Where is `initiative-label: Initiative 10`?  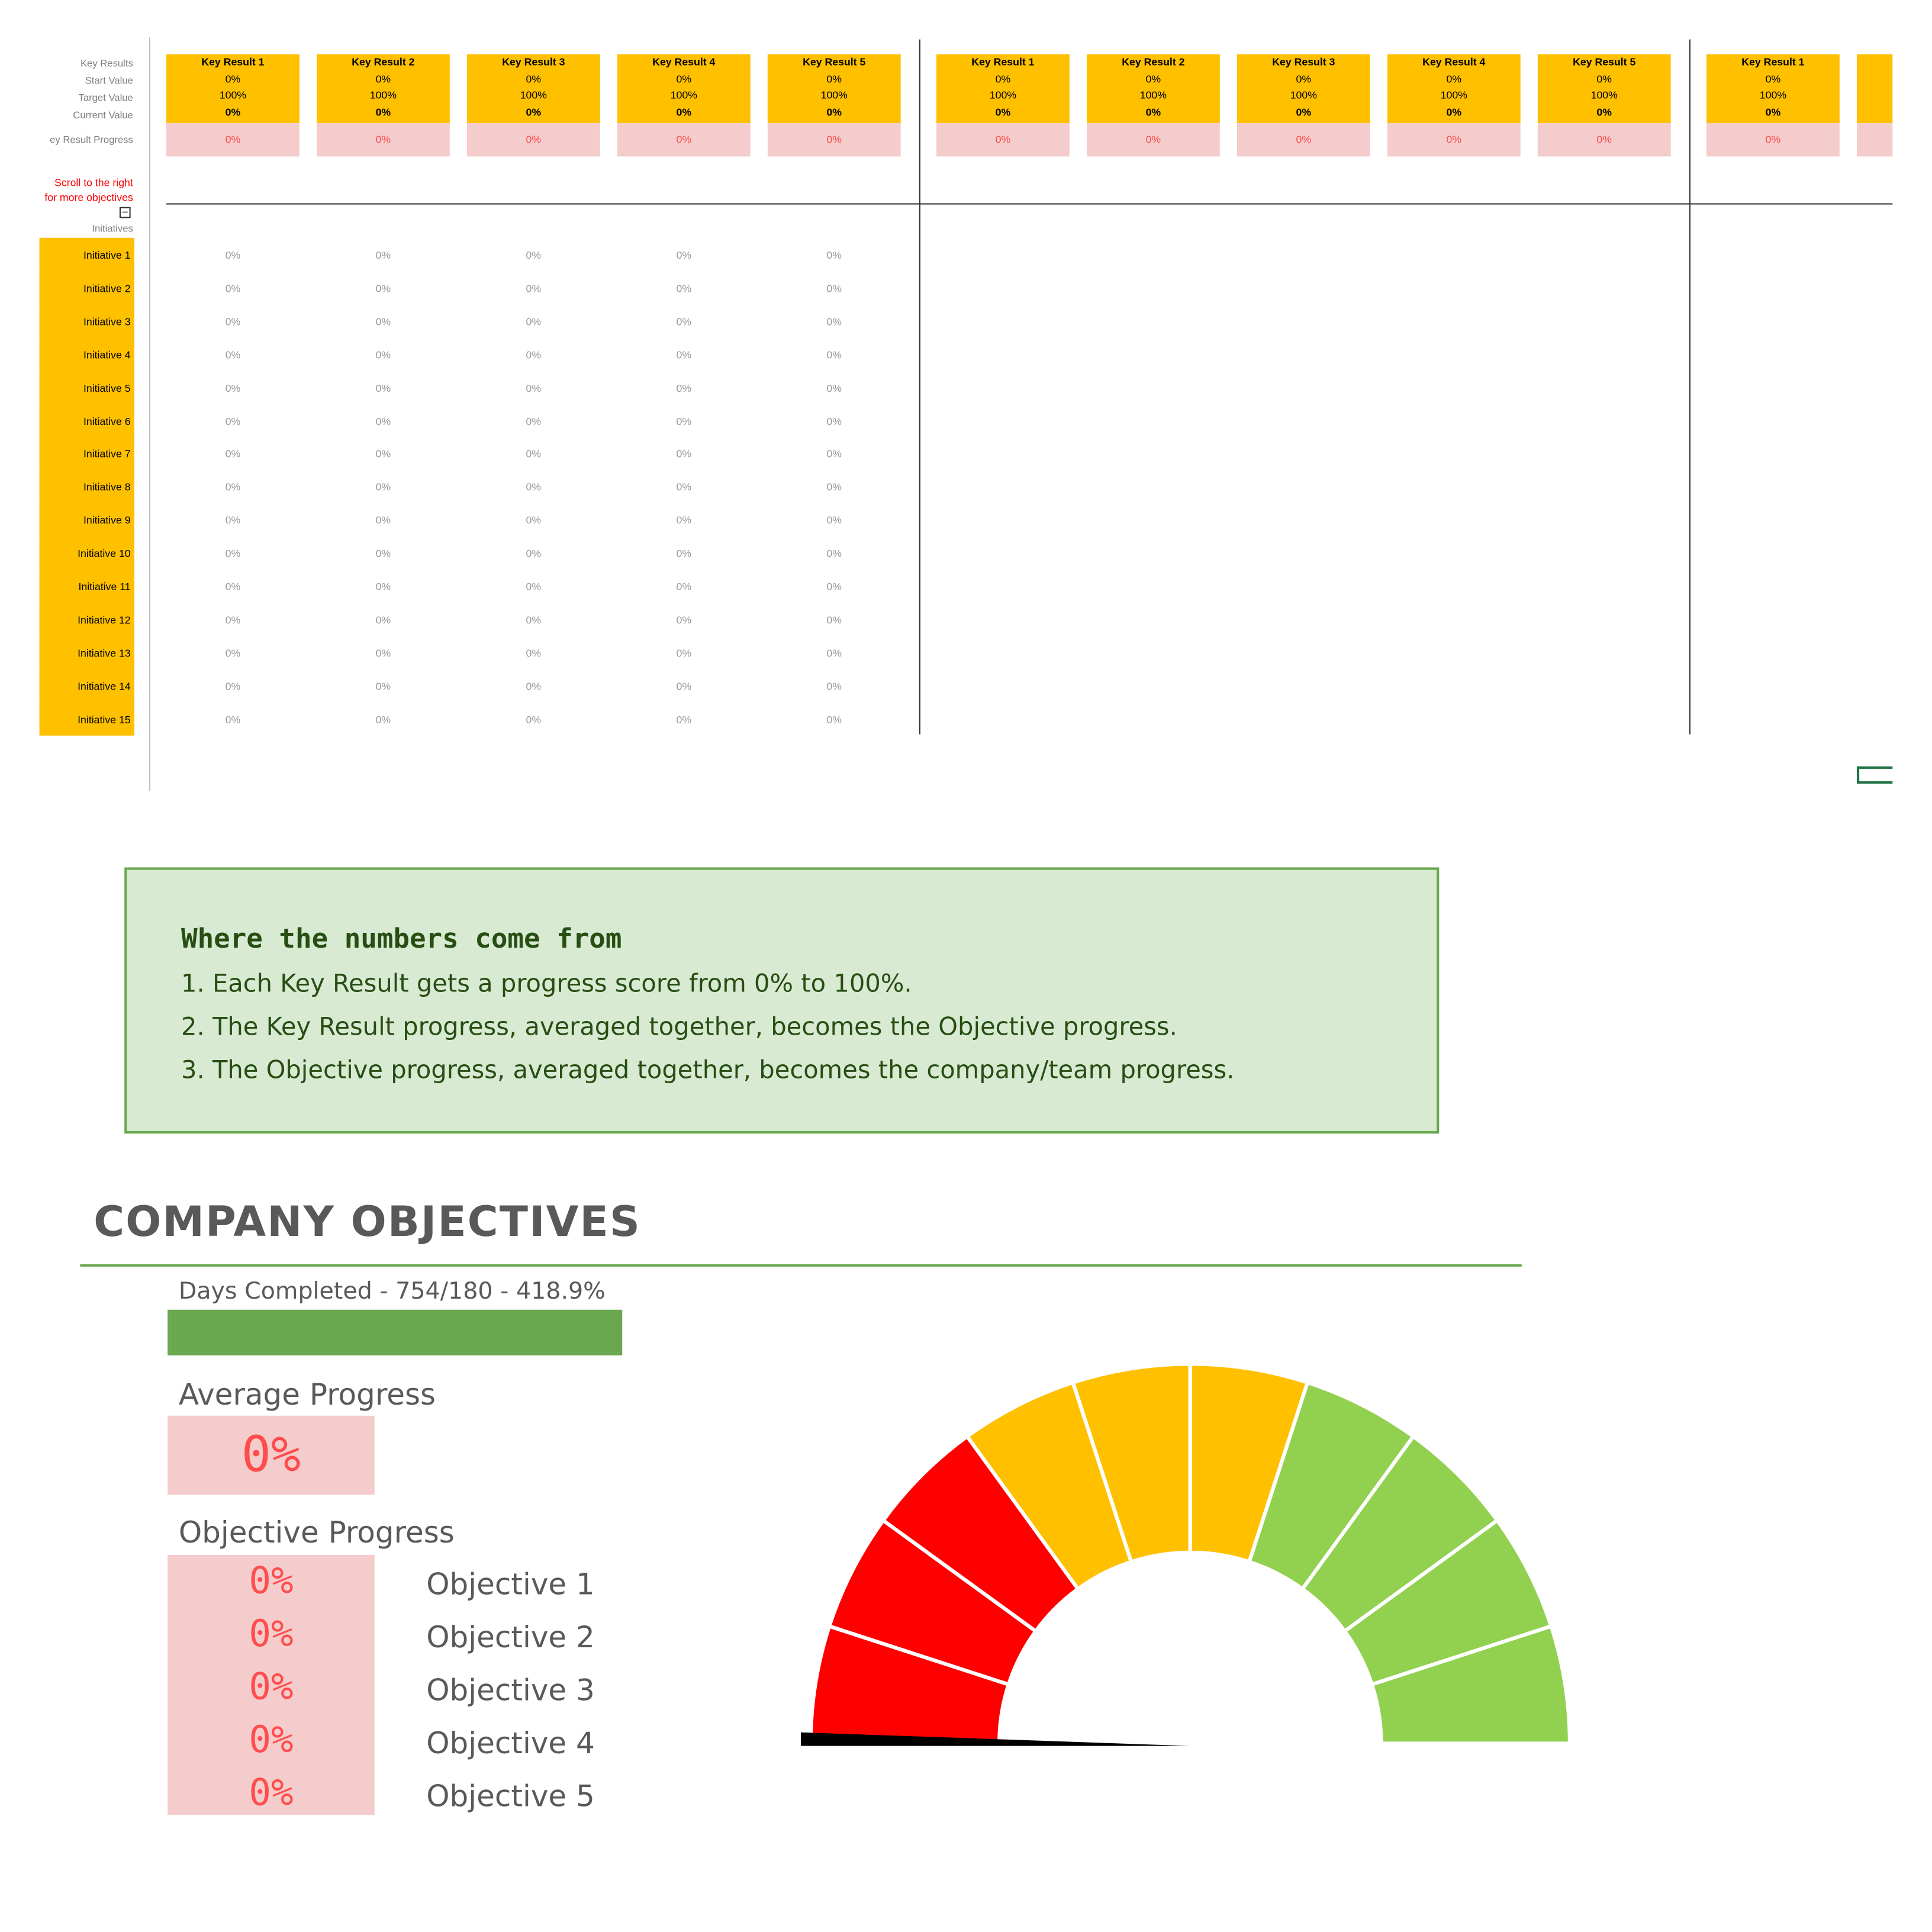
initiative-label: Initiative 10 is located at coordinates (86, 553).